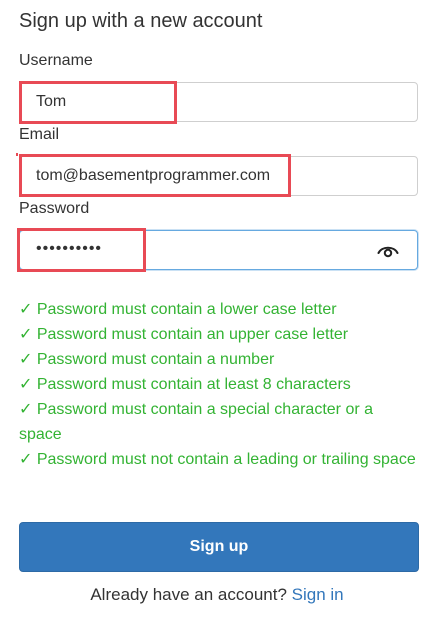  I want to click on password-label: Password, so click(54, 208).